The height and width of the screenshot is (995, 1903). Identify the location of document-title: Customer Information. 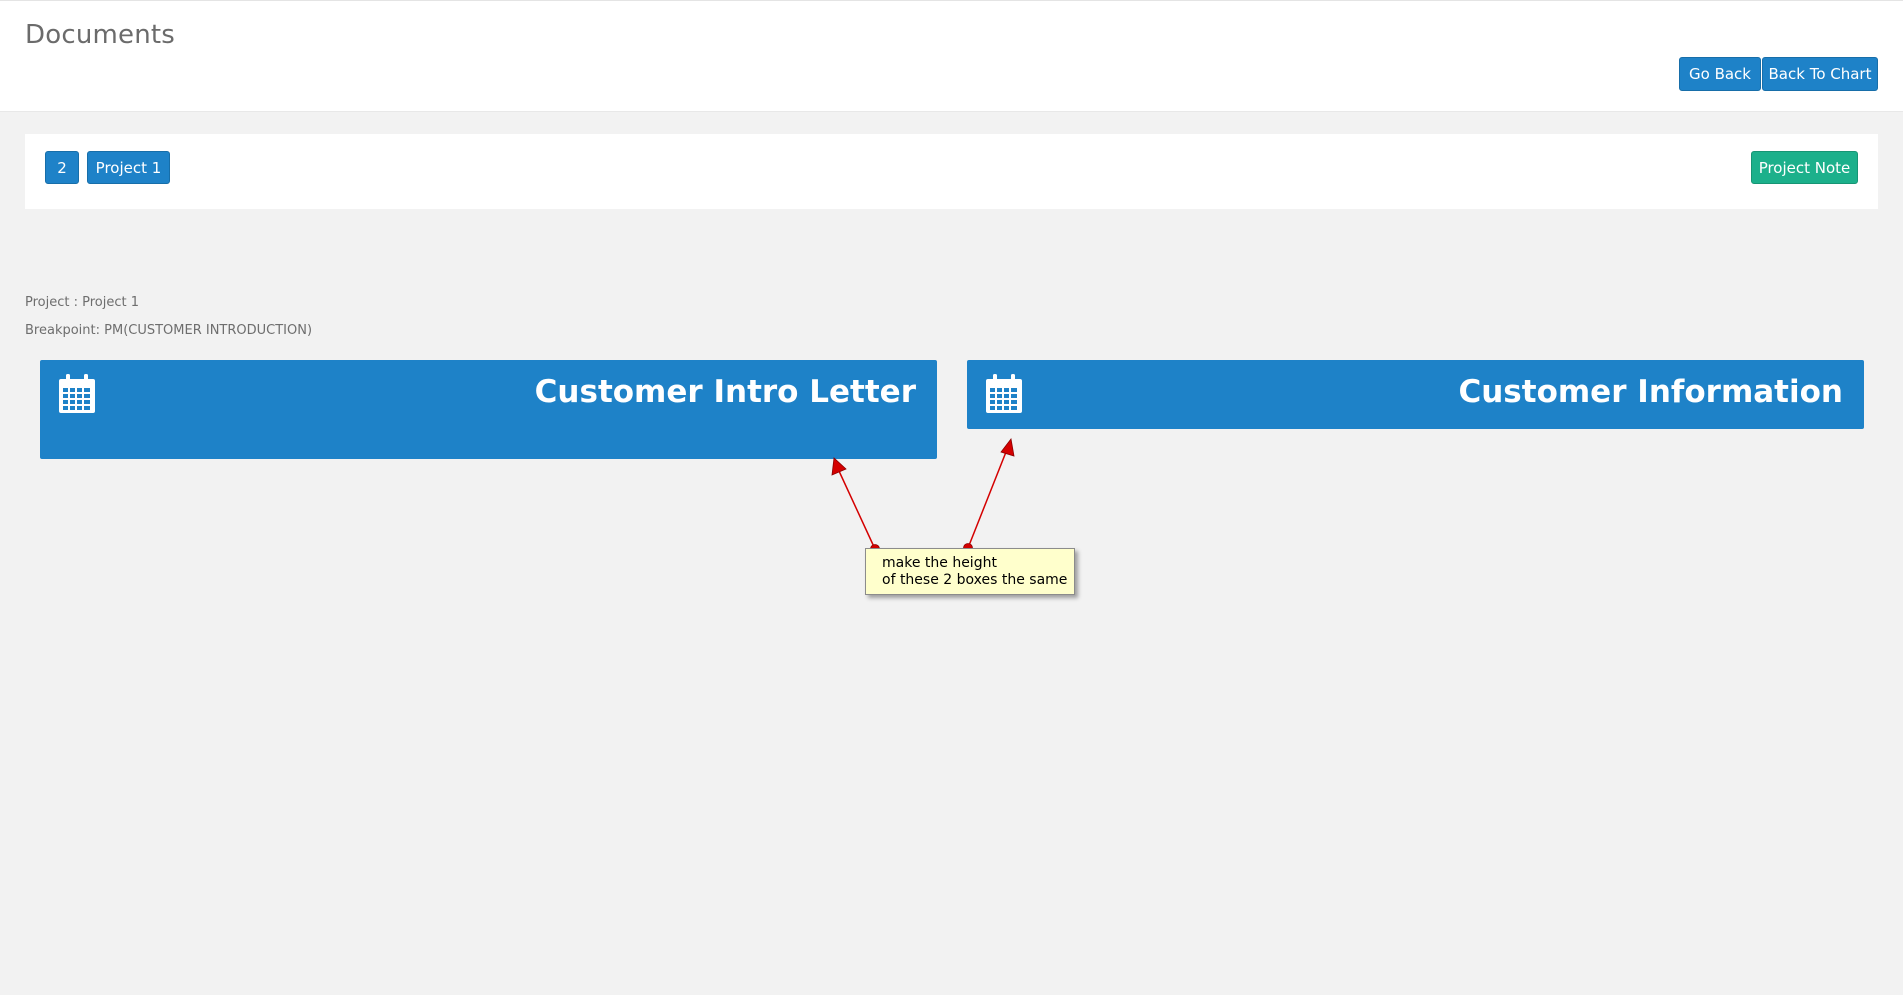
(1650, 392).